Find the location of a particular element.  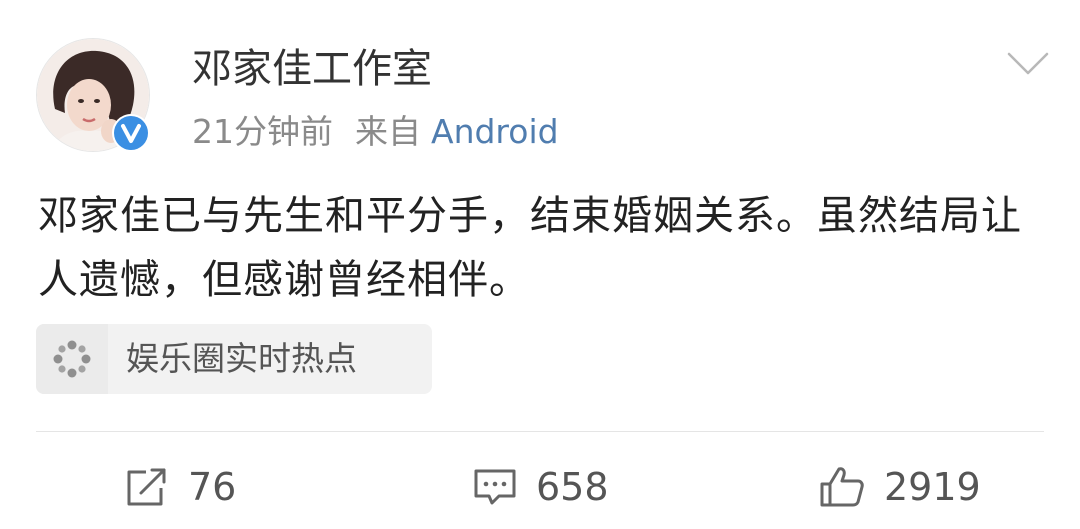

chevron-down-icon is located at coordinates (1028, 64).